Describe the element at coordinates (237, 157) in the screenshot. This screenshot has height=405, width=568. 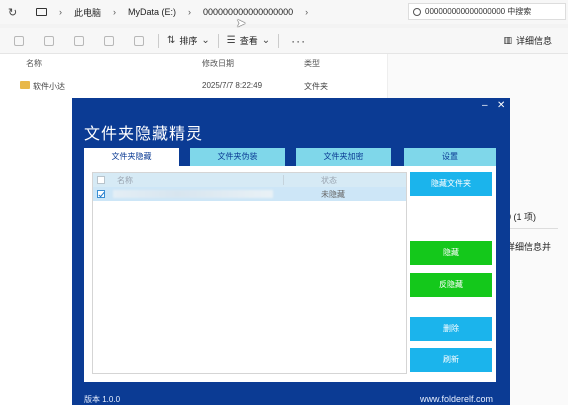
I see `tab-folder-disguise: 文件夹伪装` at that location.